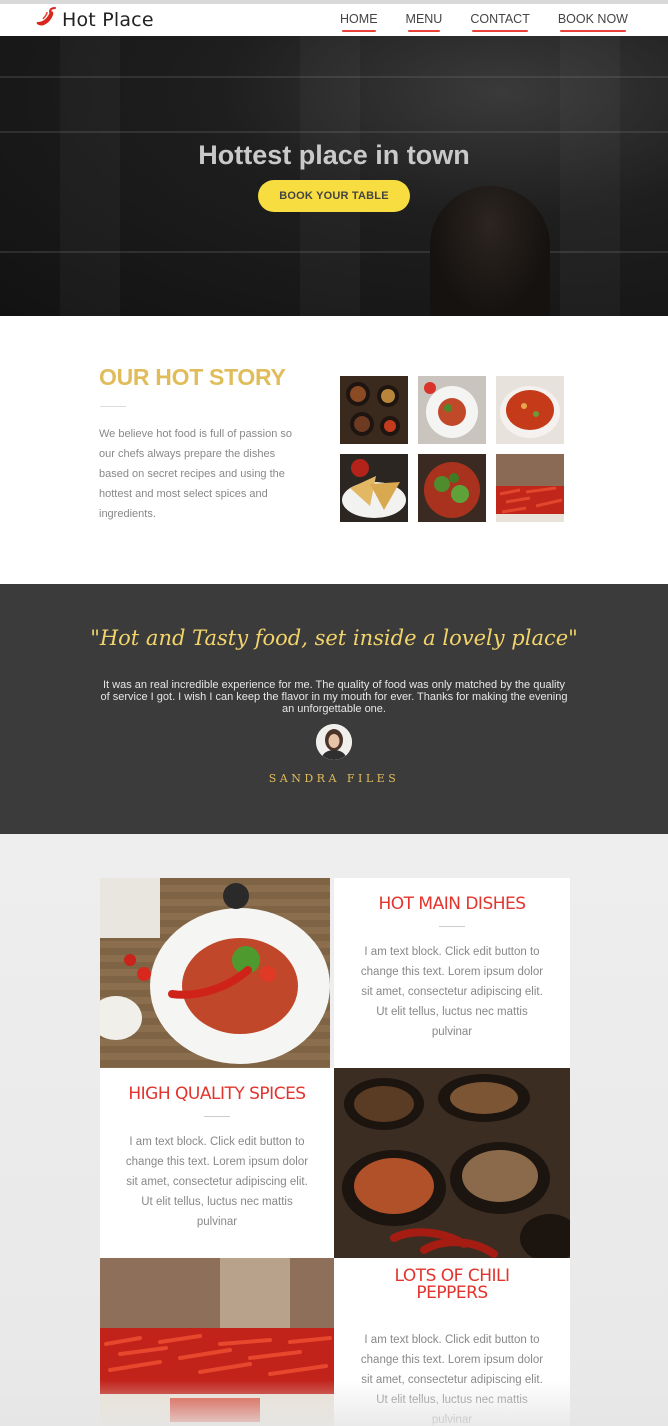  What do you see at coordinates (217, 973) in the screenshot?
I see `feature-photo-main-dish` at bounding box center [217, 973].